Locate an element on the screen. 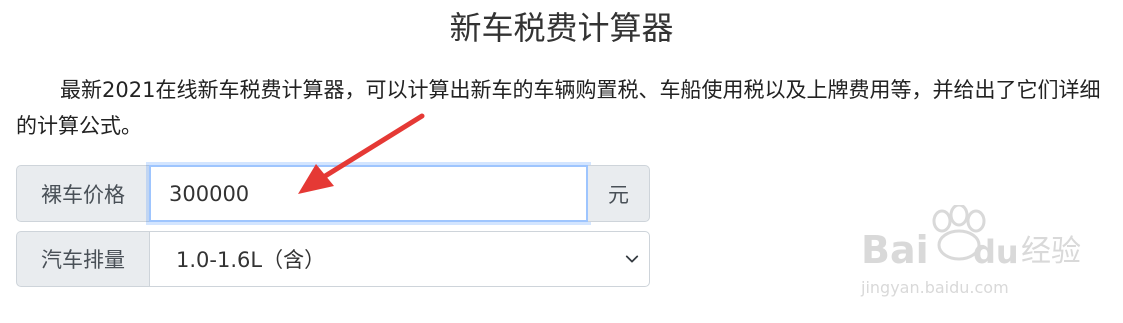 The image size is (1123, 323). displacement-input-group: 汽车排量 1.0-1.6L（含） is located at coordinates (333, 259).